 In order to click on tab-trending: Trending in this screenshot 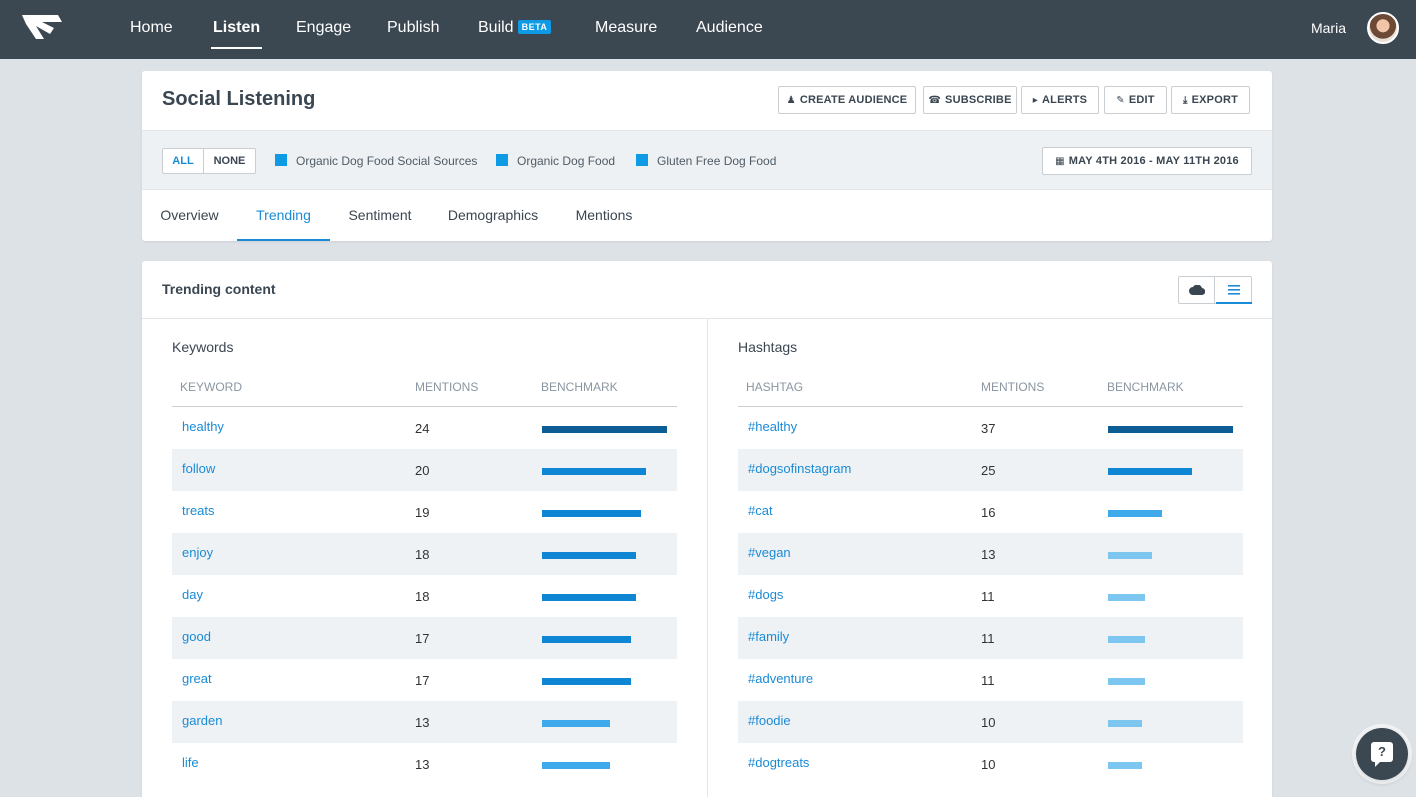, I will do `click(283, 215)`.